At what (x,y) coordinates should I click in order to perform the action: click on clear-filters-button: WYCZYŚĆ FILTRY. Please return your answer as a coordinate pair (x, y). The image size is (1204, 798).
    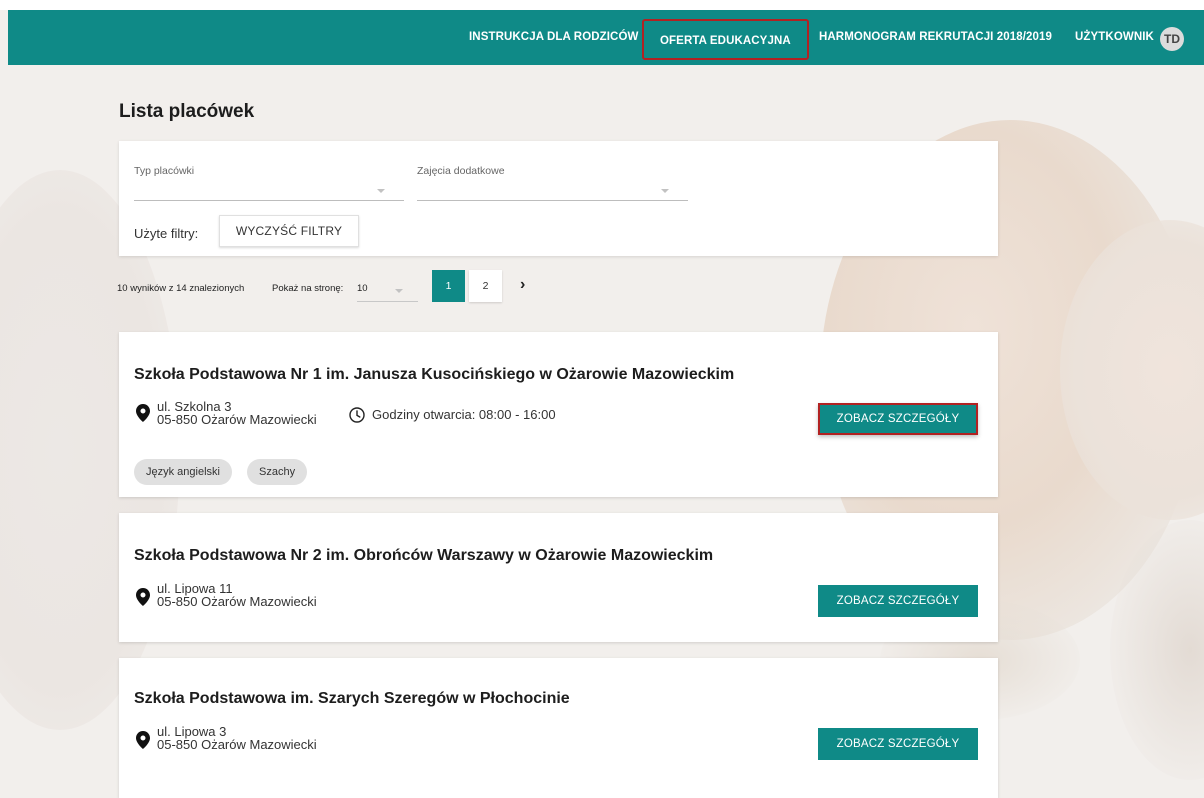
    Looking at the image, I should click on (289, 231).